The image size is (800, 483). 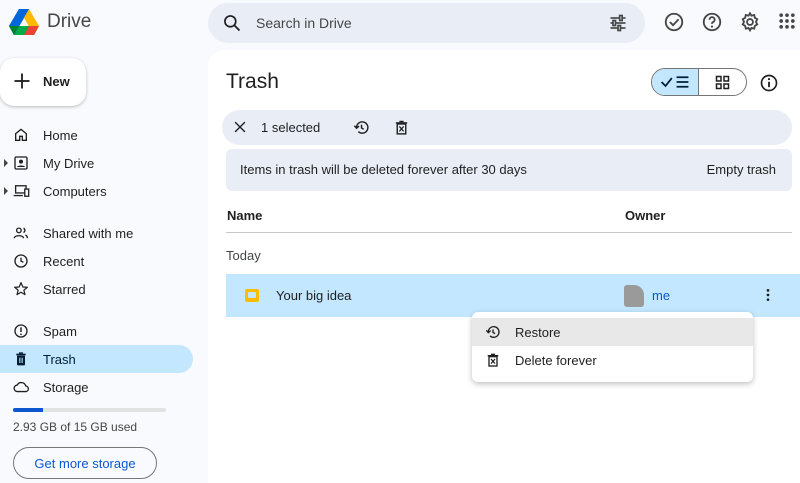 I want to click on grid-view-button, so click(x=722, y=82).